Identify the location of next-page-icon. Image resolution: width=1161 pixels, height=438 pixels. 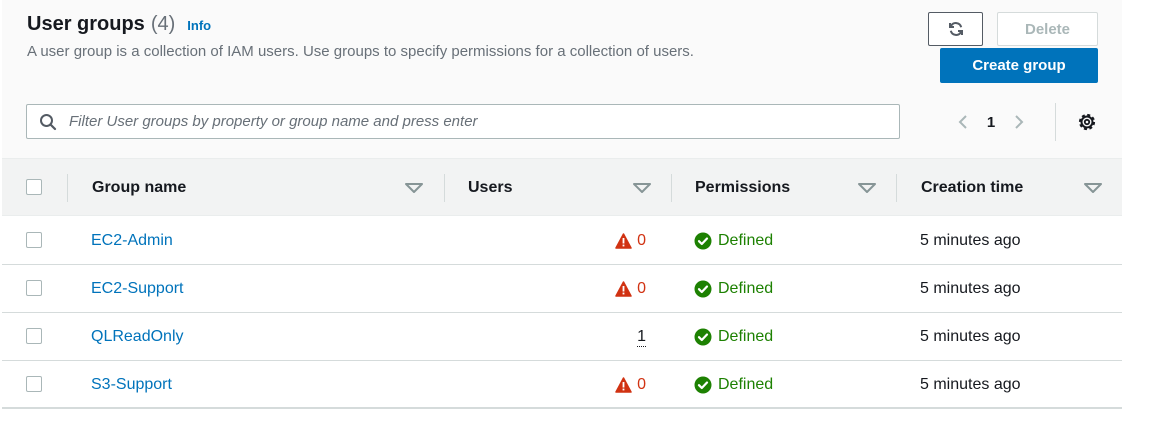
(1019, 122).